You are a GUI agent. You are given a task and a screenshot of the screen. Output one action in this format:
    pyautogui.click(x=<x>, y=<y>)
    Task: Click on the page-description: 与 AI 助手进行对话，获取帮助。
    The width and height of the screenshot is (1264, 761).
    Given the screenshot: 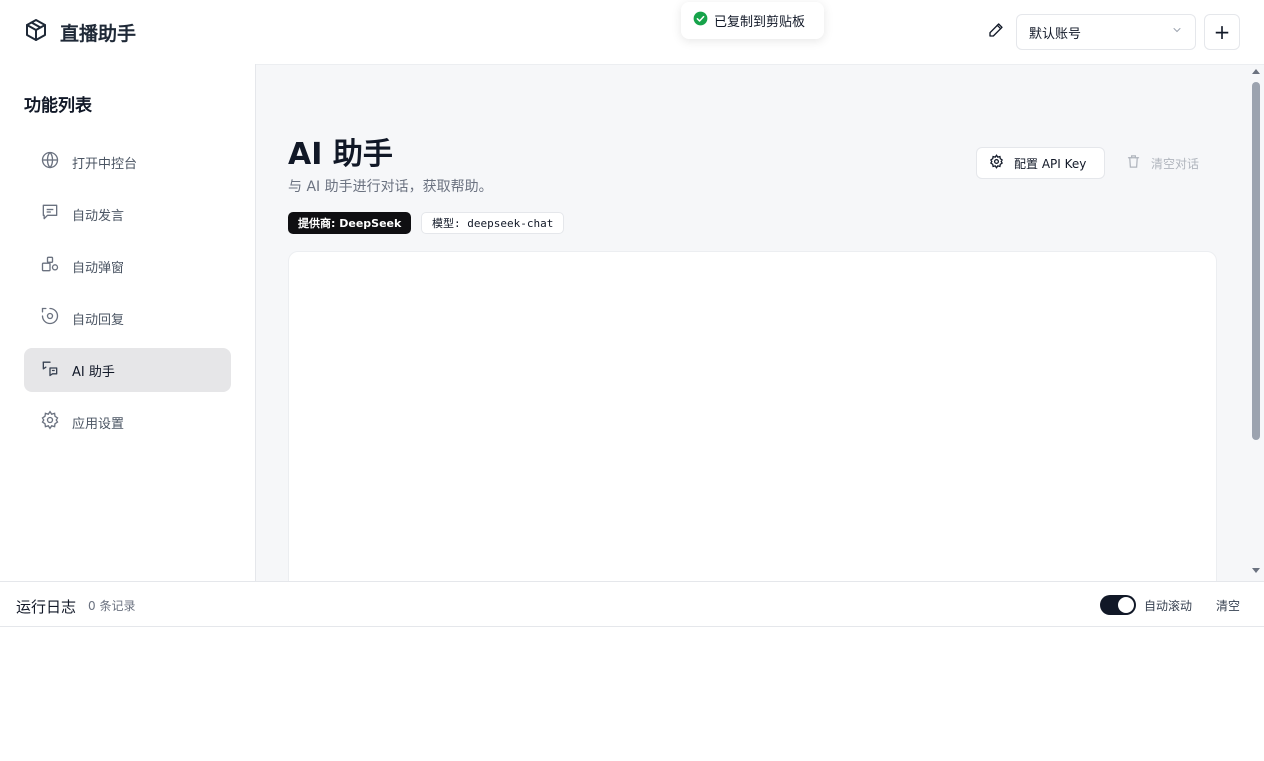 What is the action you would take?
    pyautogui.click(x=390, y=187)
    